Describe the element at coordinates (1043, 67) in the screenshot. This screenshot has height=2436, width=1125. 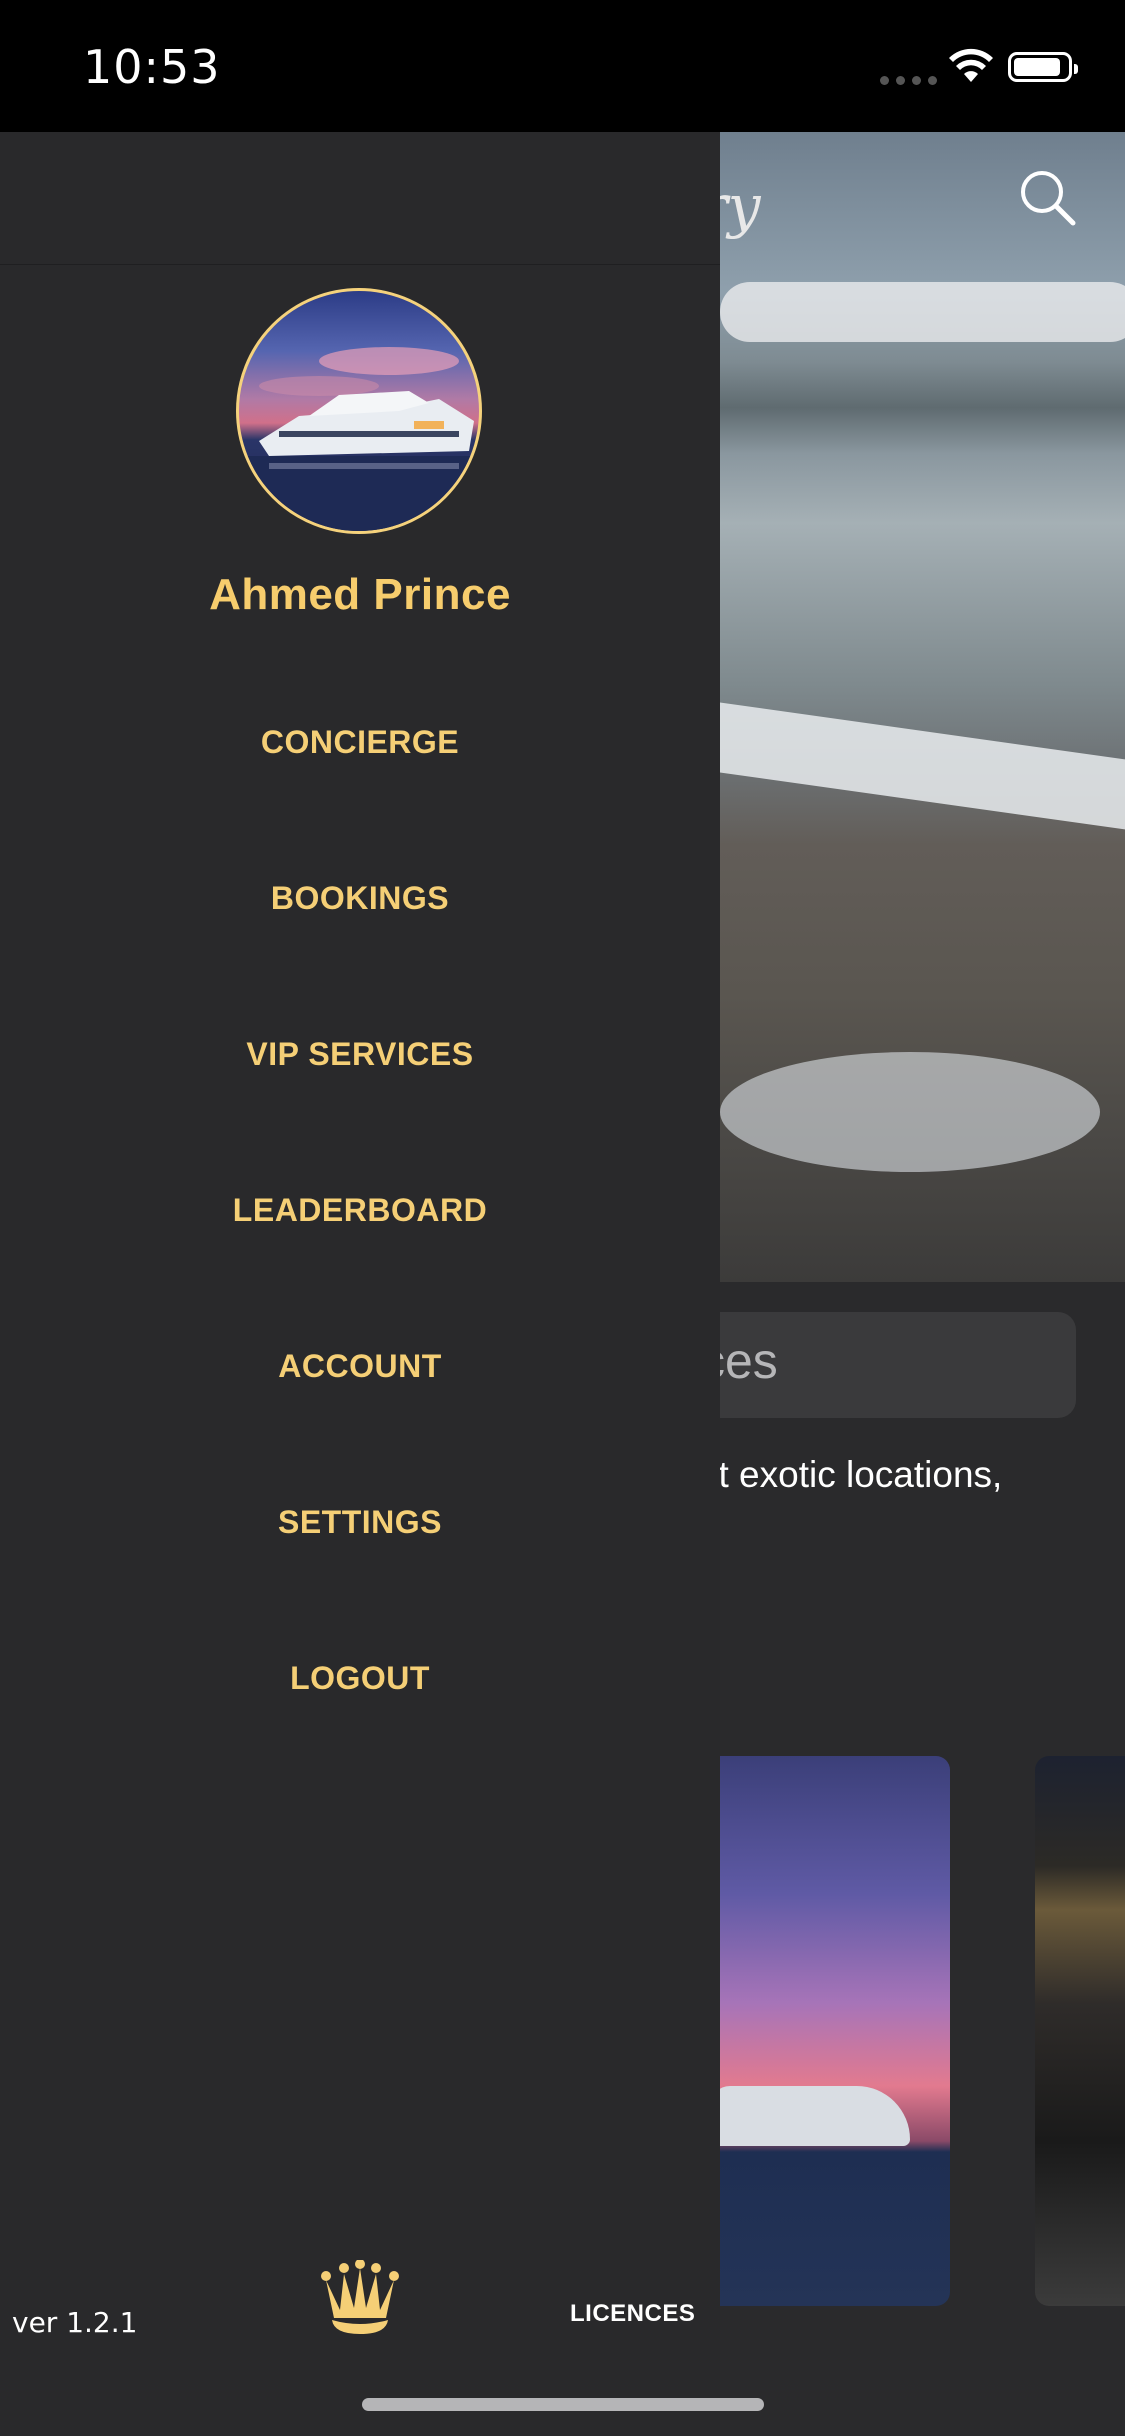
I see `battery-icon` at that location.